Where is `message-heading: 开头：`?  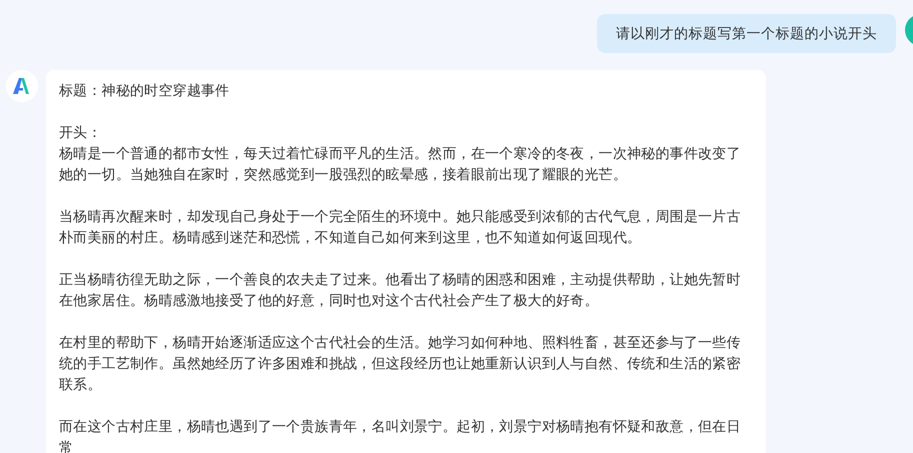 message-heading: 开头： is located at coordinates (81, 132).